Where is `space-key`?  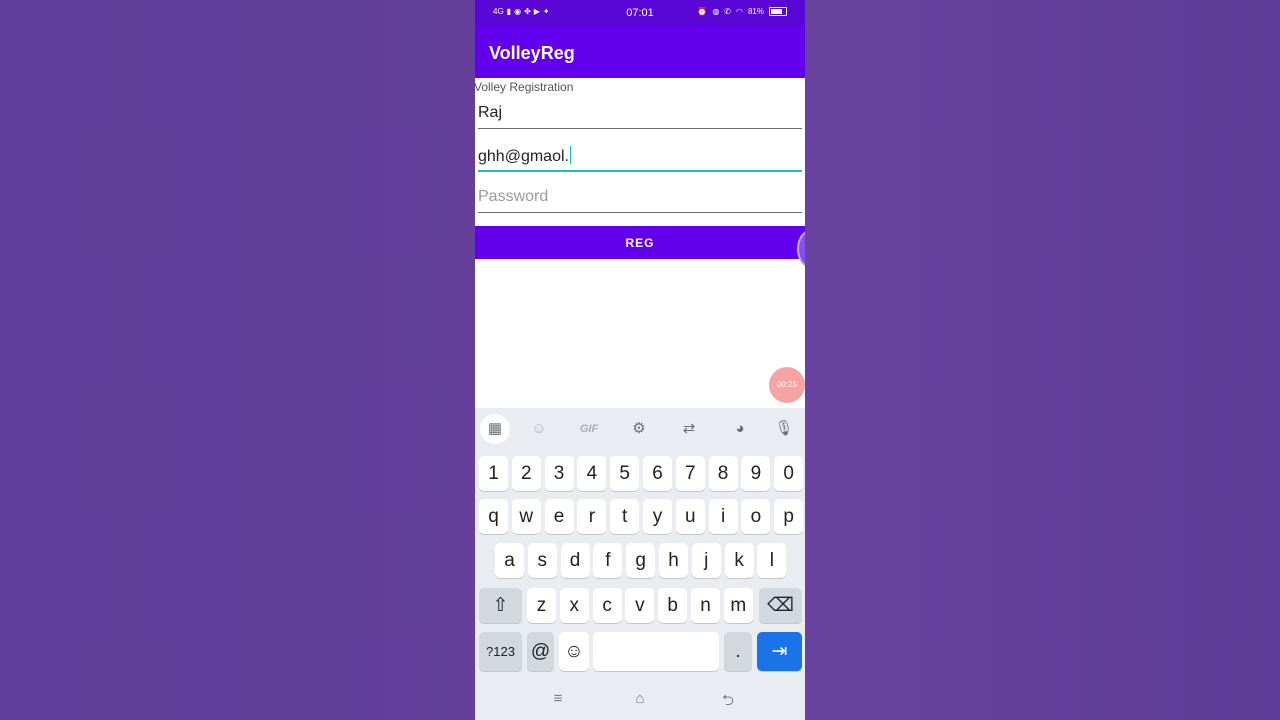
space-key is located at coordinates (656, 651).